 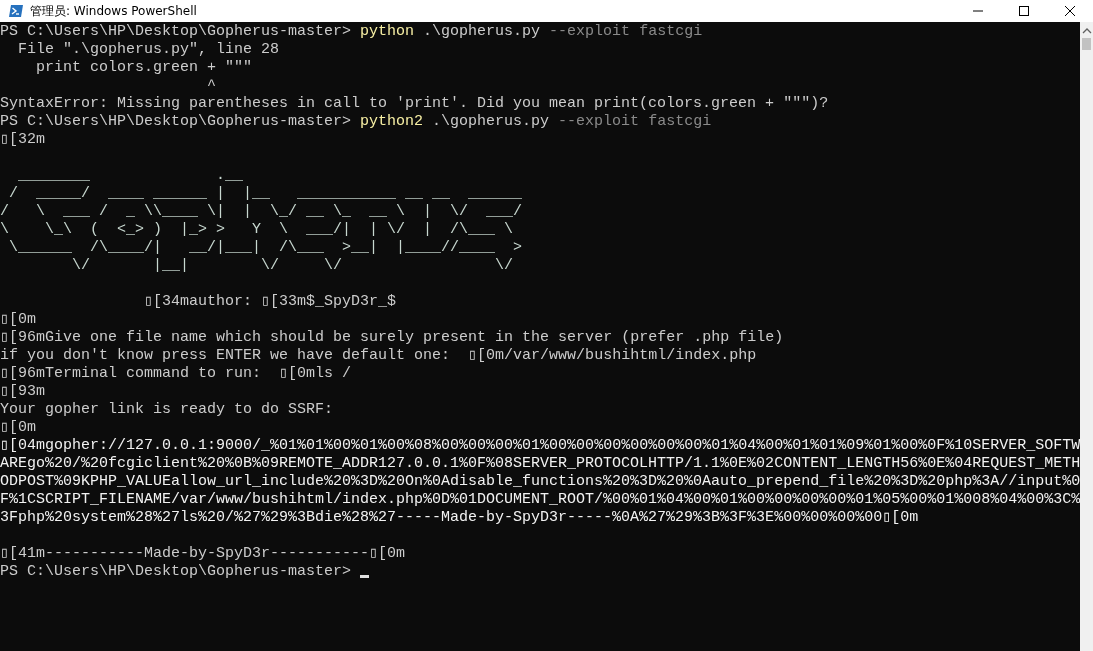 I want to click on output-text: print colors.green + """, so click(x=144, y=68).